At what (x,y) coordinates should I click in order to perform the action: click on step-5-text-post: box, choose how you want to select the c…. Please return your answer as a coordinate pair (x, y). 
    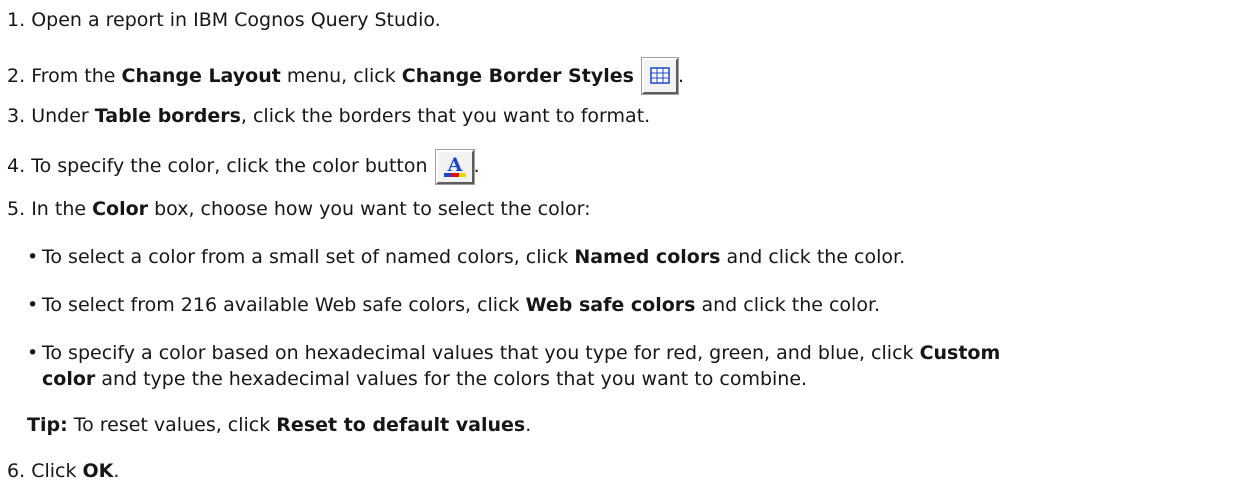
    Looking at the image, I should click on (372, 209).